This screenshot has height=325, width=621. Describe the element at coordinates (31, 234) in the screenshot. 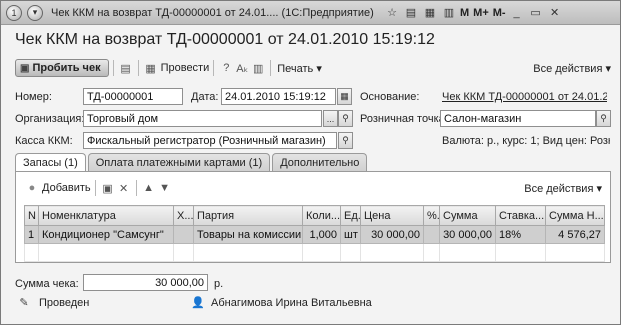

I see `table-cell: 1` at that location.